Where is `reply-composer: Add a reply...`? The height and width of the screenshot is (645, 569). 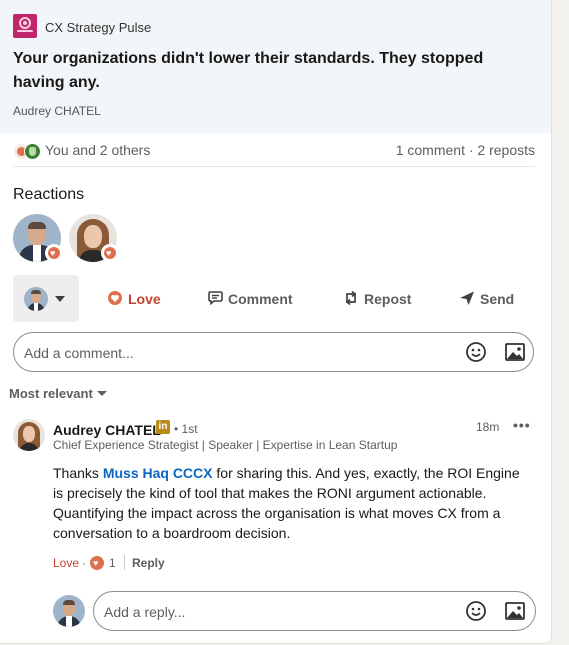
reply-composer: Add a reply... is located at coordinates (295, 611).